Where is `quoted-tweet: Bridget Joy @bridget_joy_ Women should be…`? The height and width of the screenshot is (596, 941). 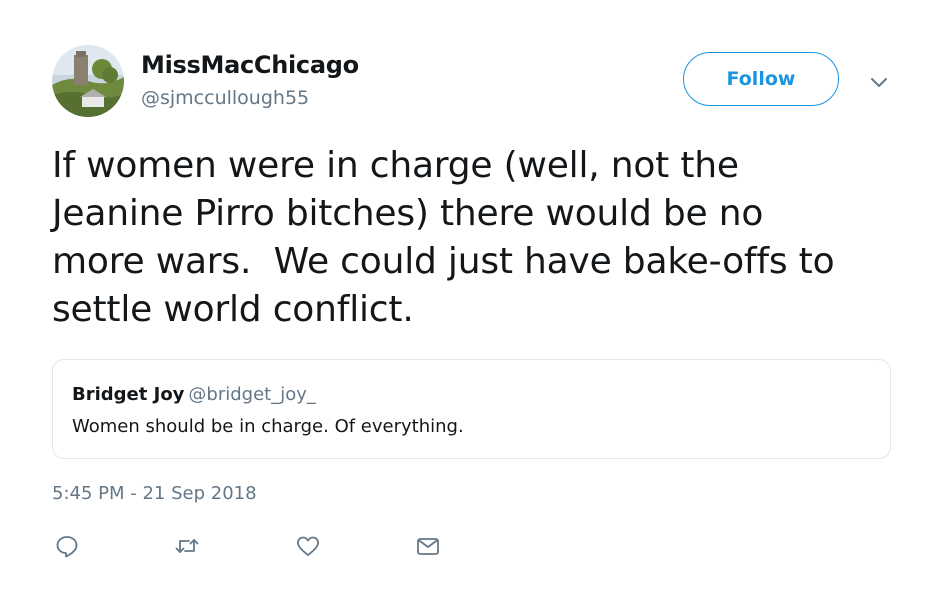 quoted-tweet: Bridget Joy @bridget_joy_ Women should be… is located at coordinates (471, 409).